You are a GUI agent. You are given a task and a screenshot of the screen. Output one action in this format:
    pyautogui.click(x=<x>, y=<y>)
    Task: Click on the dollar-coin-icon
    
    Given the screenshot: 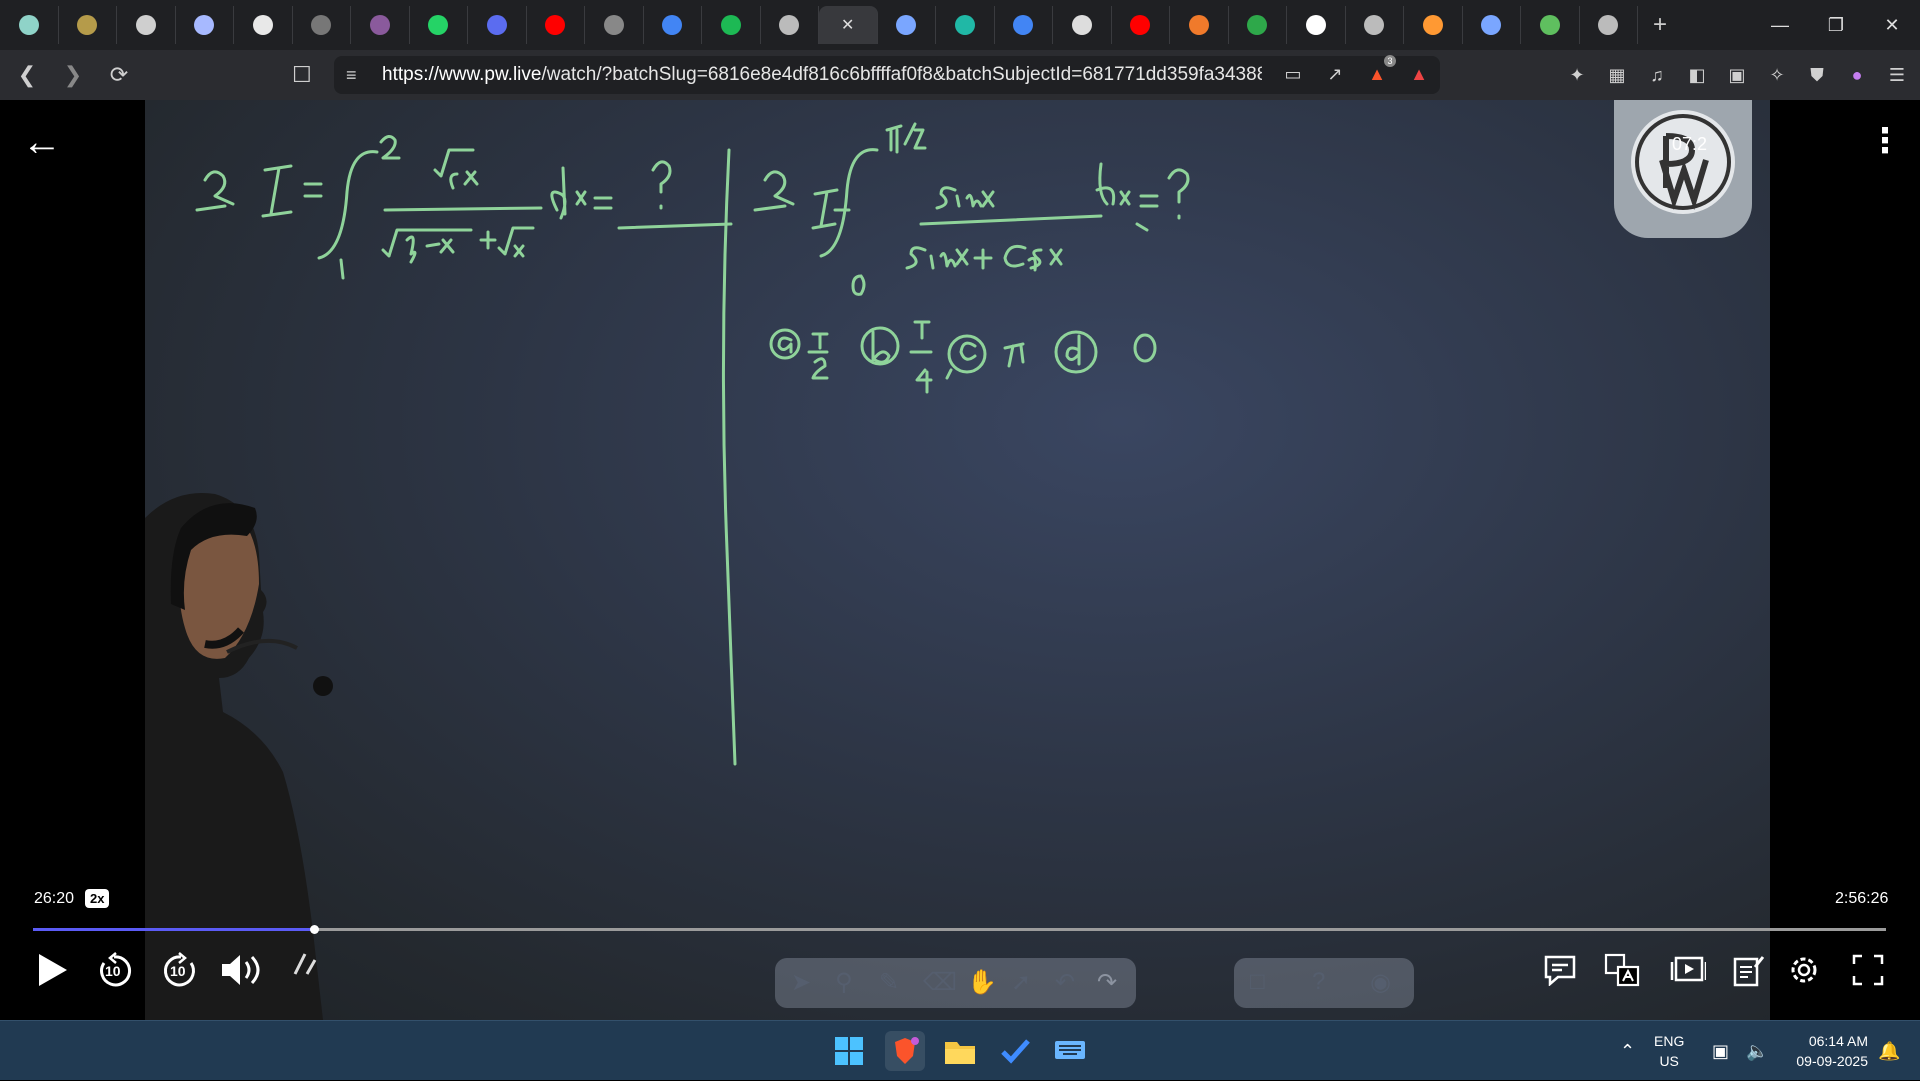 What is the action you would take?
    pyautogui.click(x=87, y=25)
    